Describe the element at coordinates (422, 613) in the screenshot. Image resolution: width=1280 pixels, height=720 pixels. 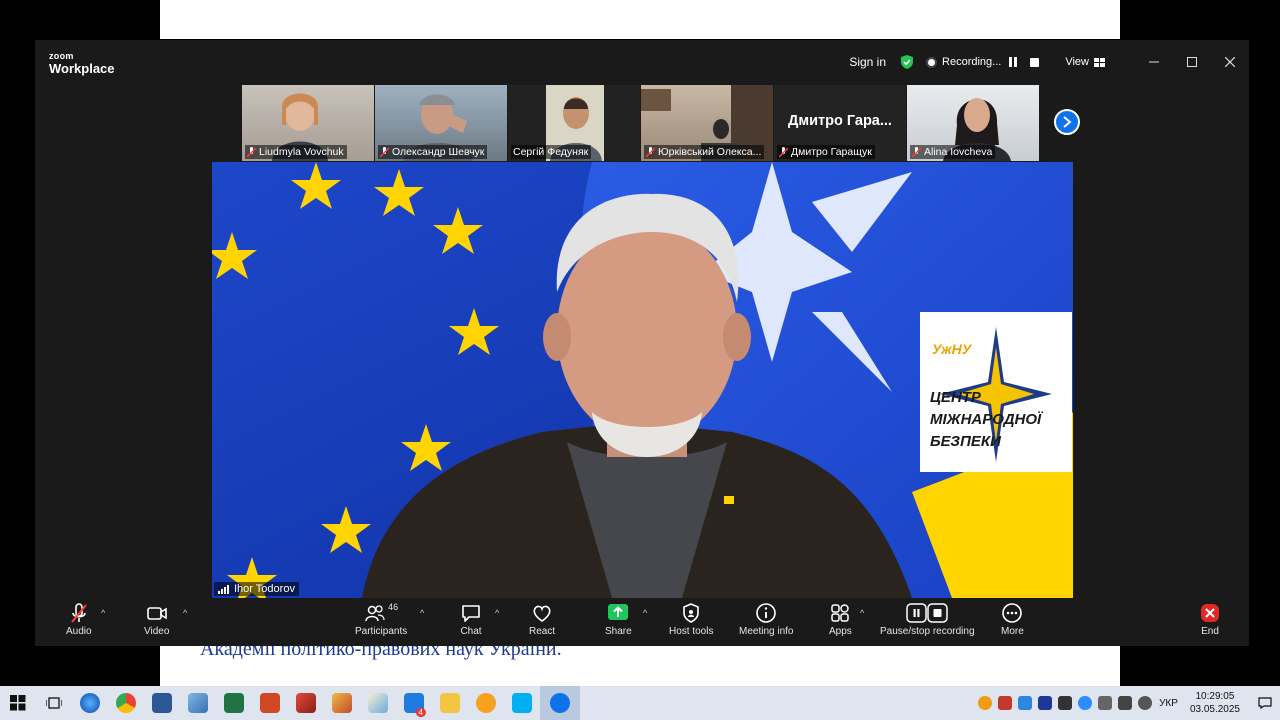
I see `participants-options-caret: ^` at that location.